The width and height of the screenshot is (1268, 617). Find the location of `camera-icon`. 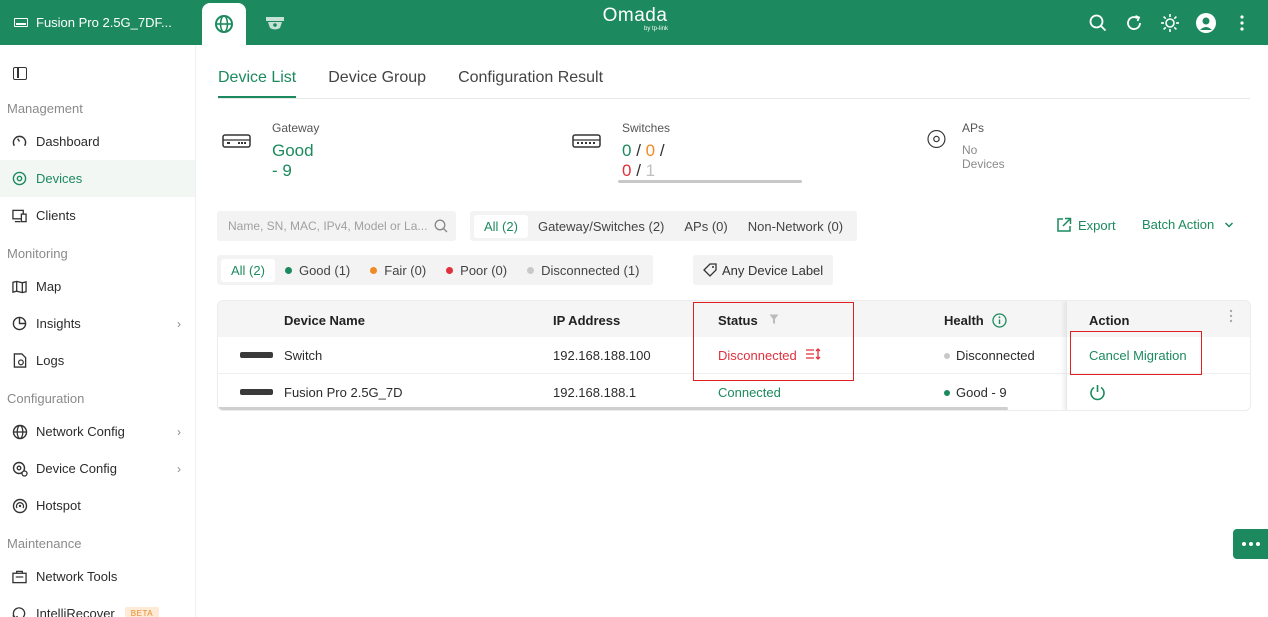

camera-icon is located at coordinates (275, 23).